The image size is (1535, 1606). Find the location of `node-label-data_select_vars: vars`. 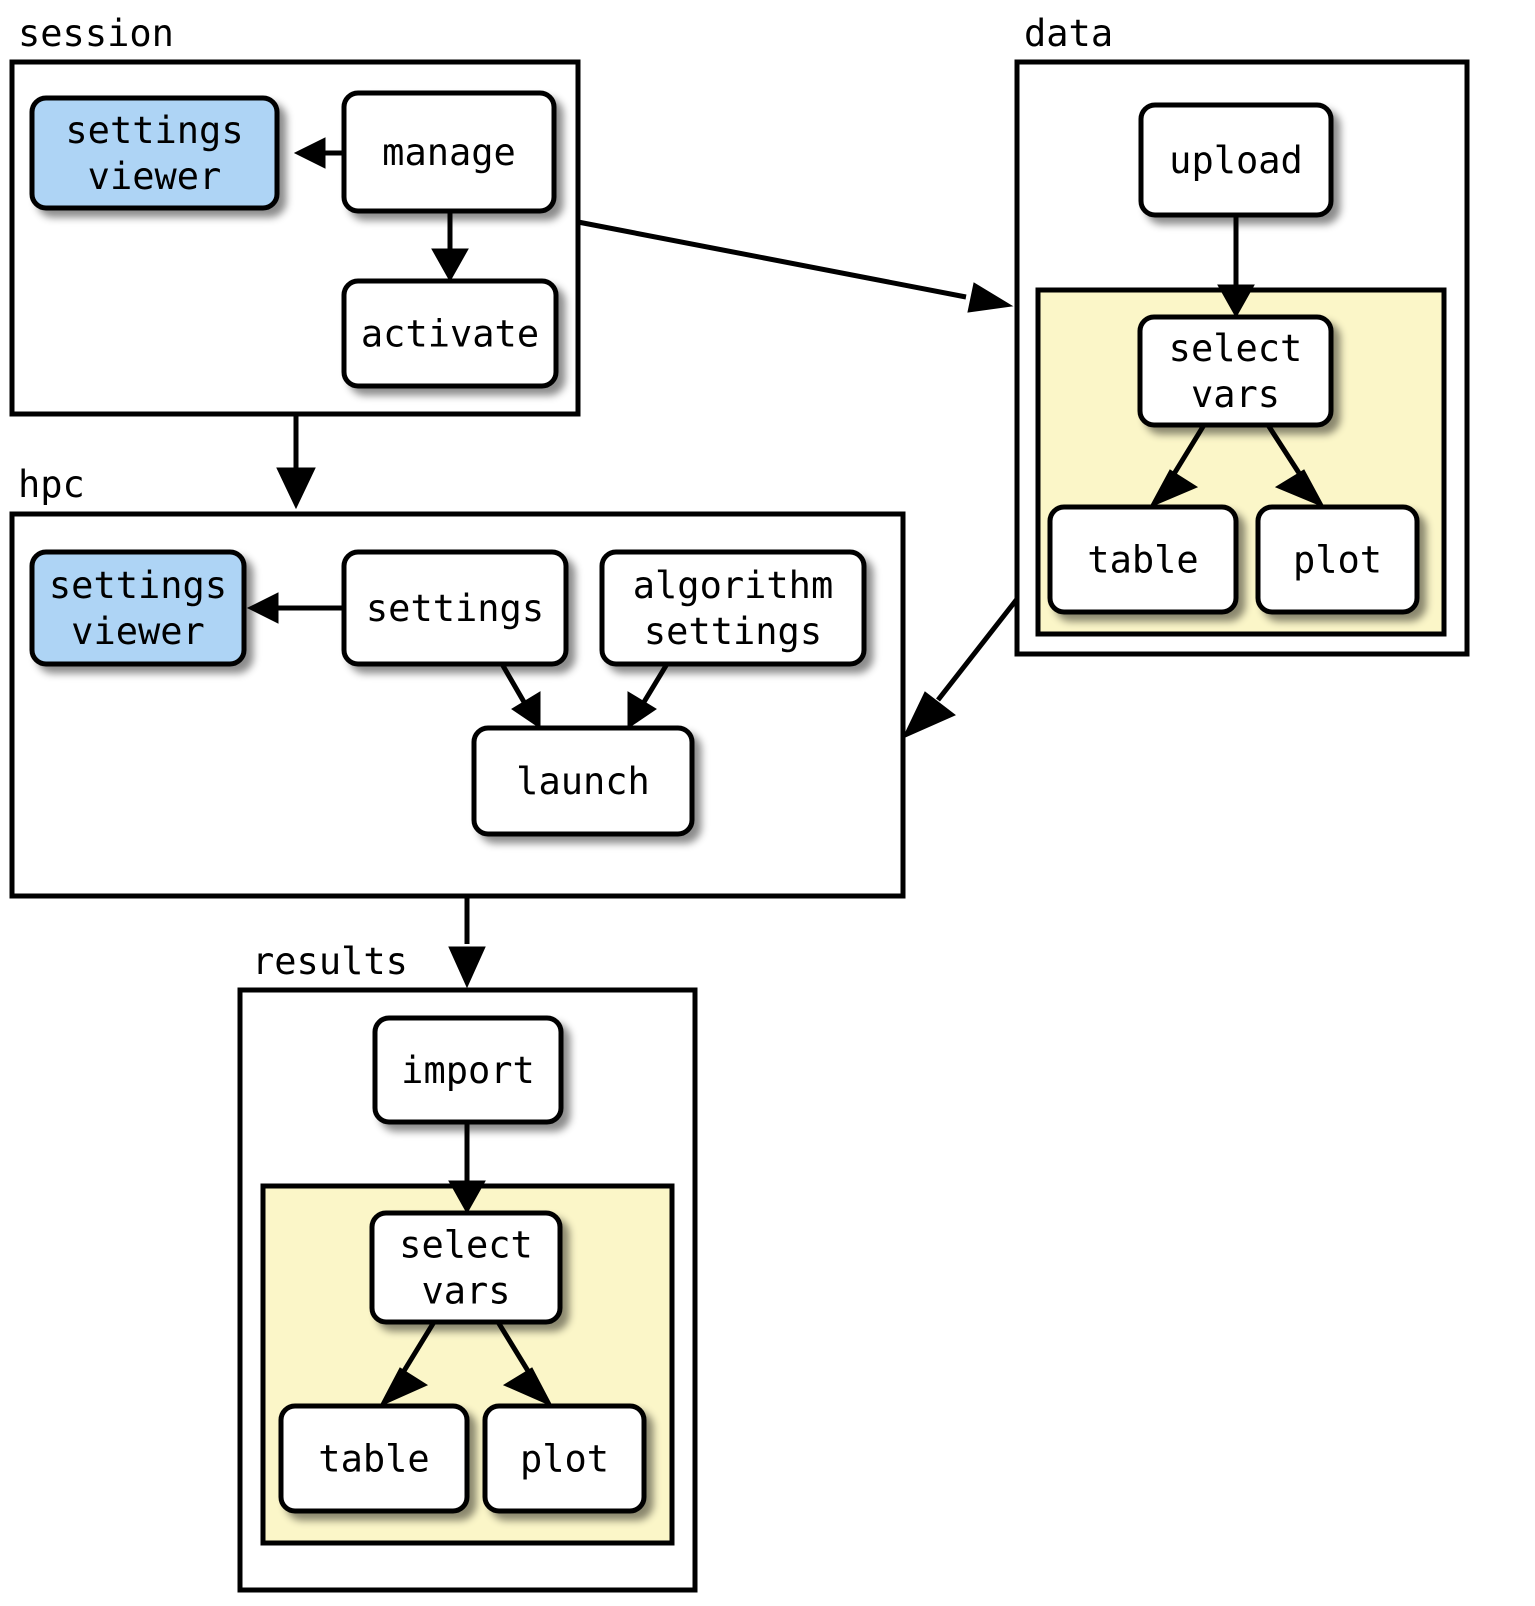

node-label-data_select_vars: vars is located at coordinates (1235, 394).